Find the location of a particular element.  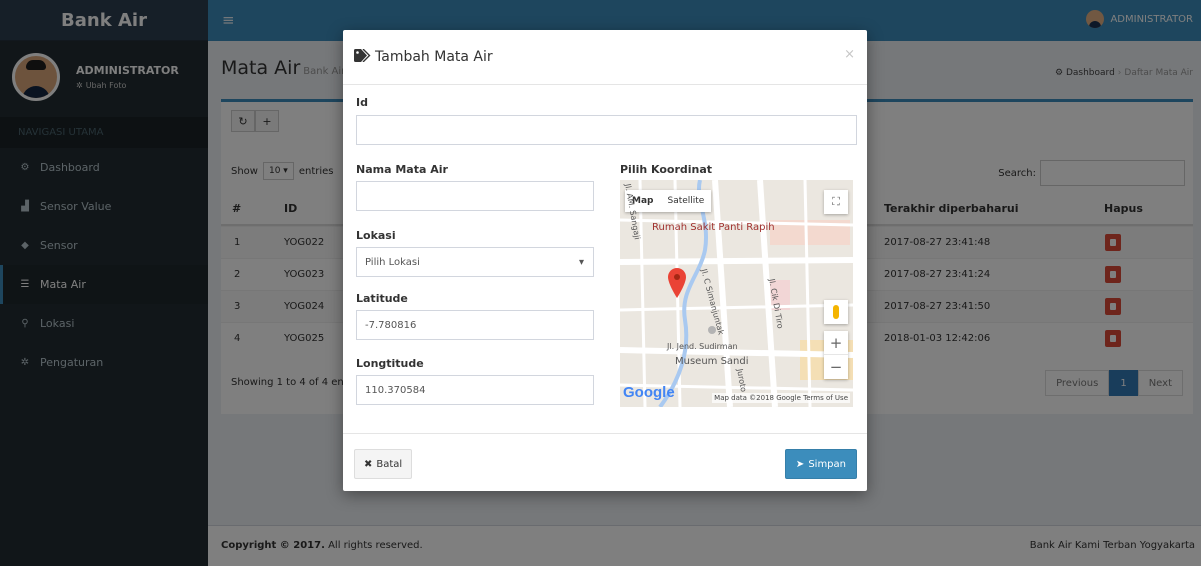

chevron-down-icon: ▾ is located at coordinates (581, 262).